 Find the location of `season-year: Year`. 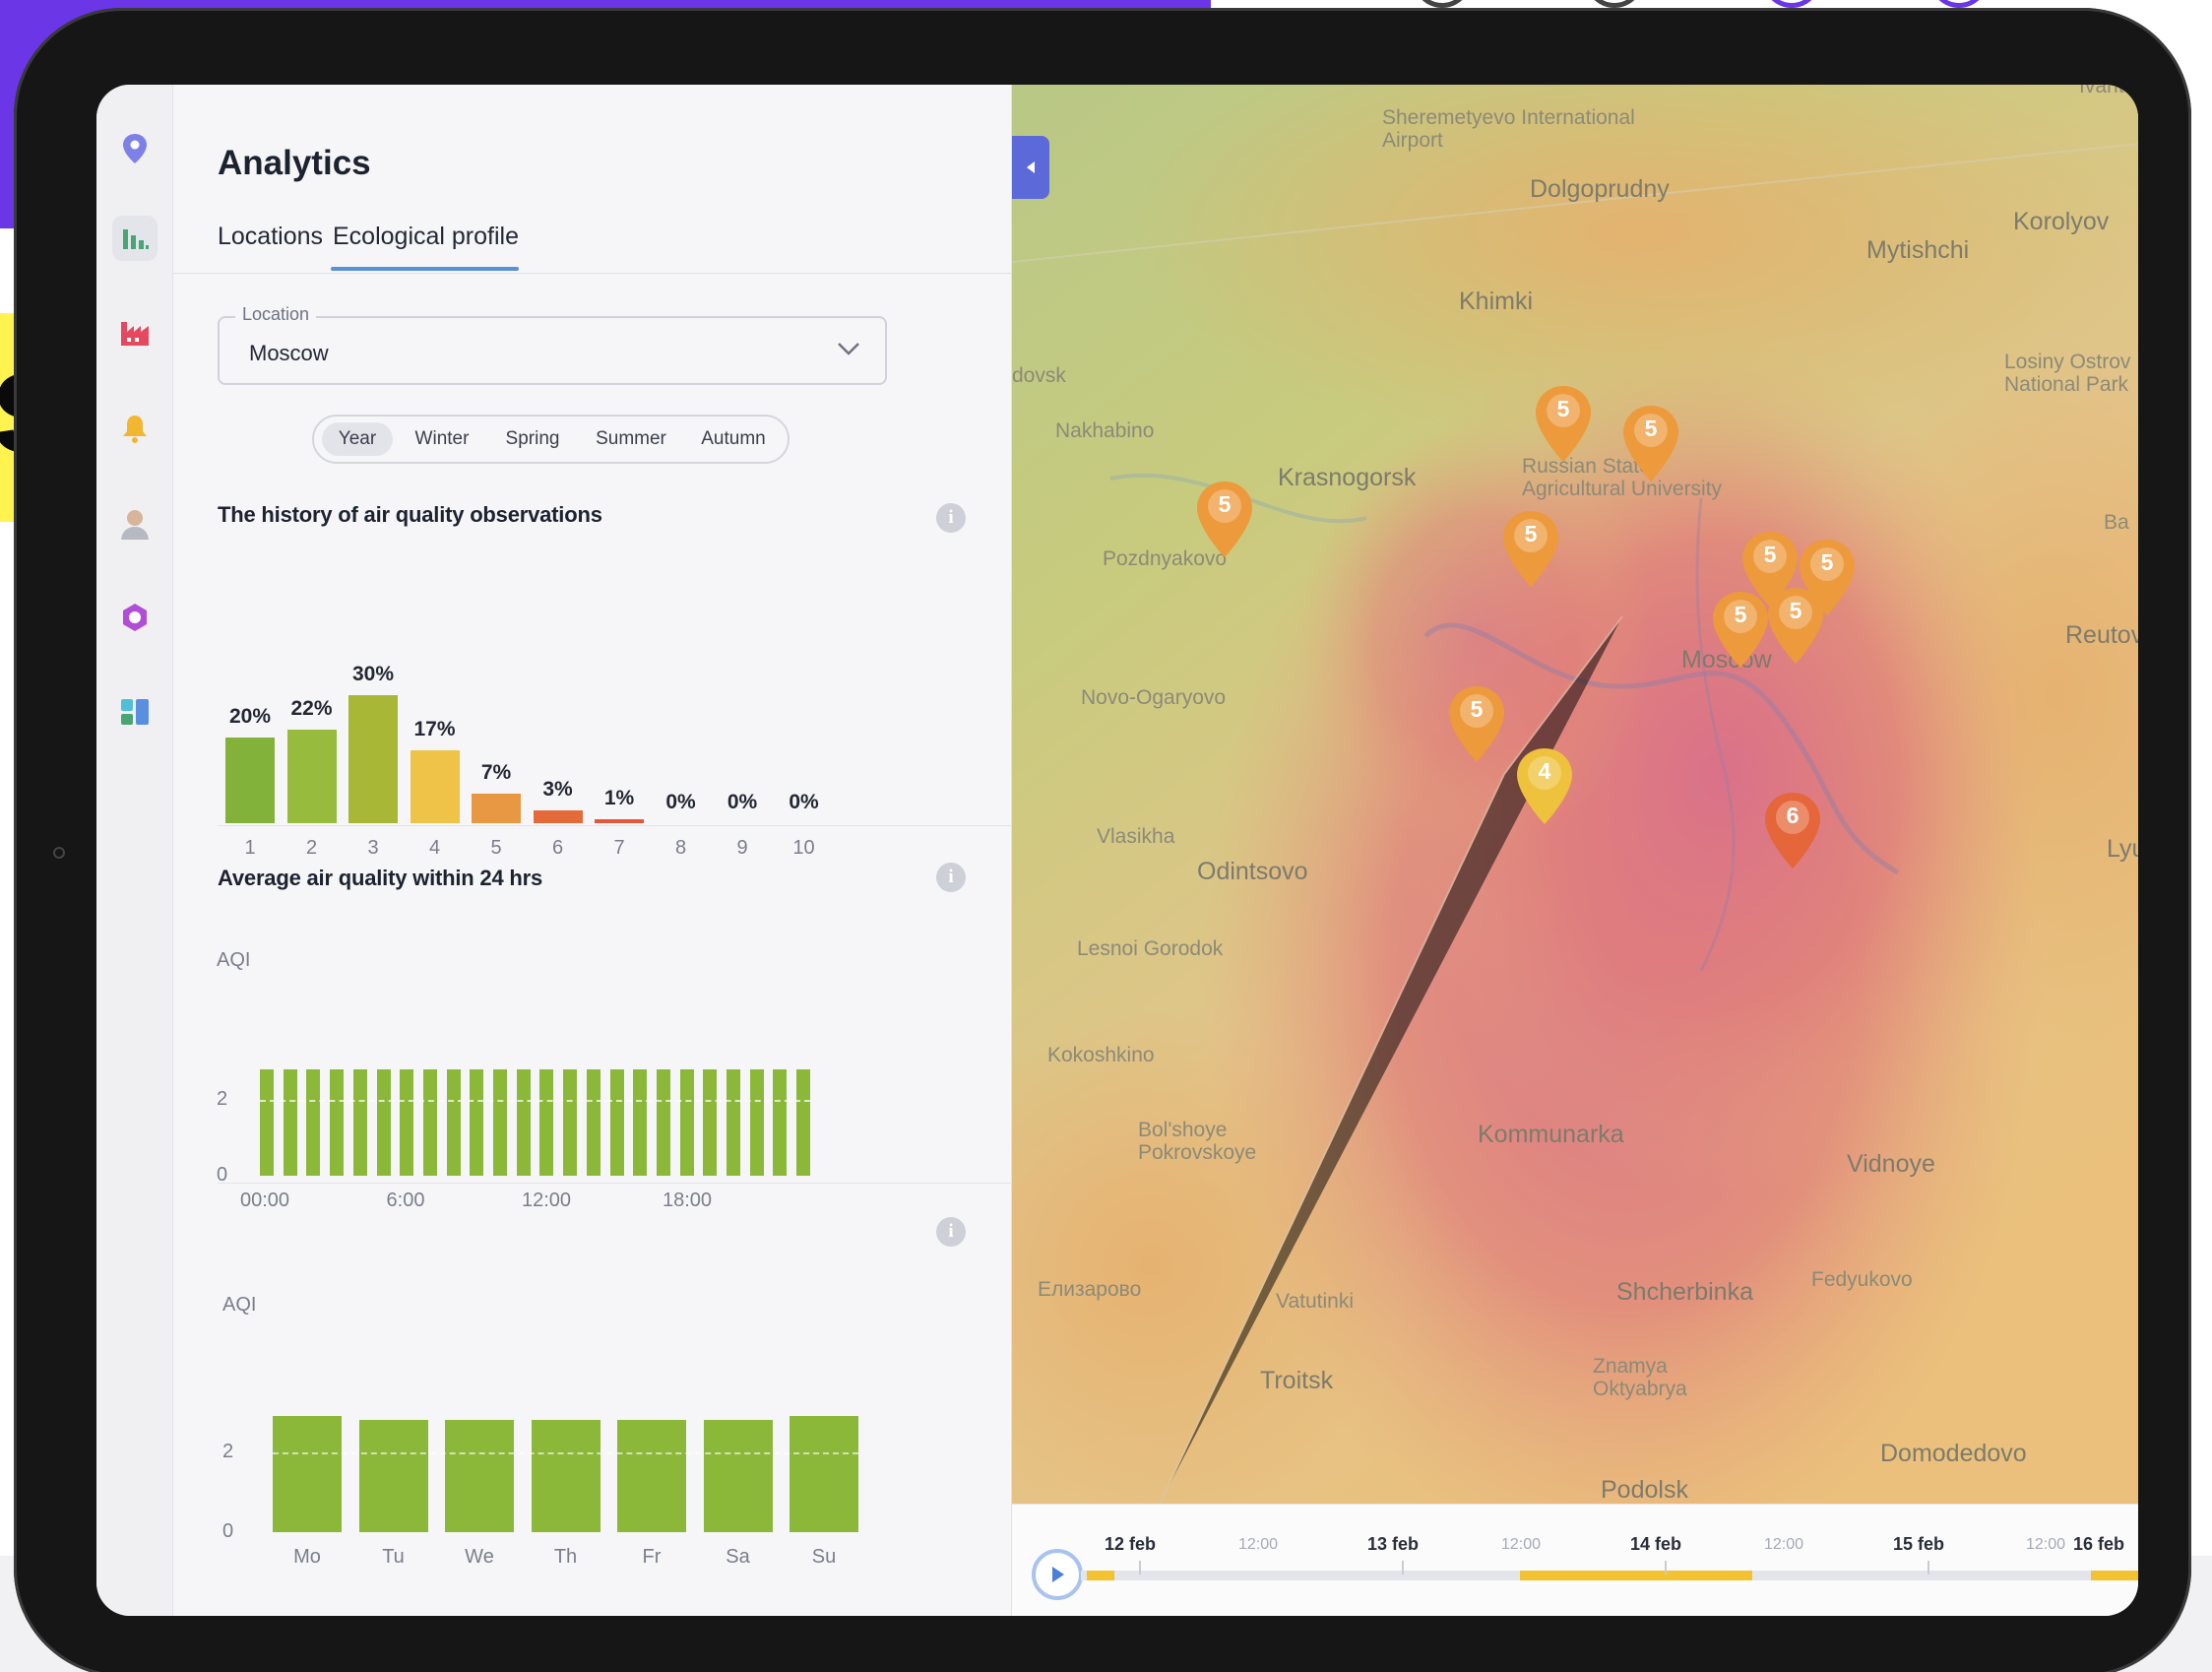

season-year: Year is located at coordinates (358, 439).